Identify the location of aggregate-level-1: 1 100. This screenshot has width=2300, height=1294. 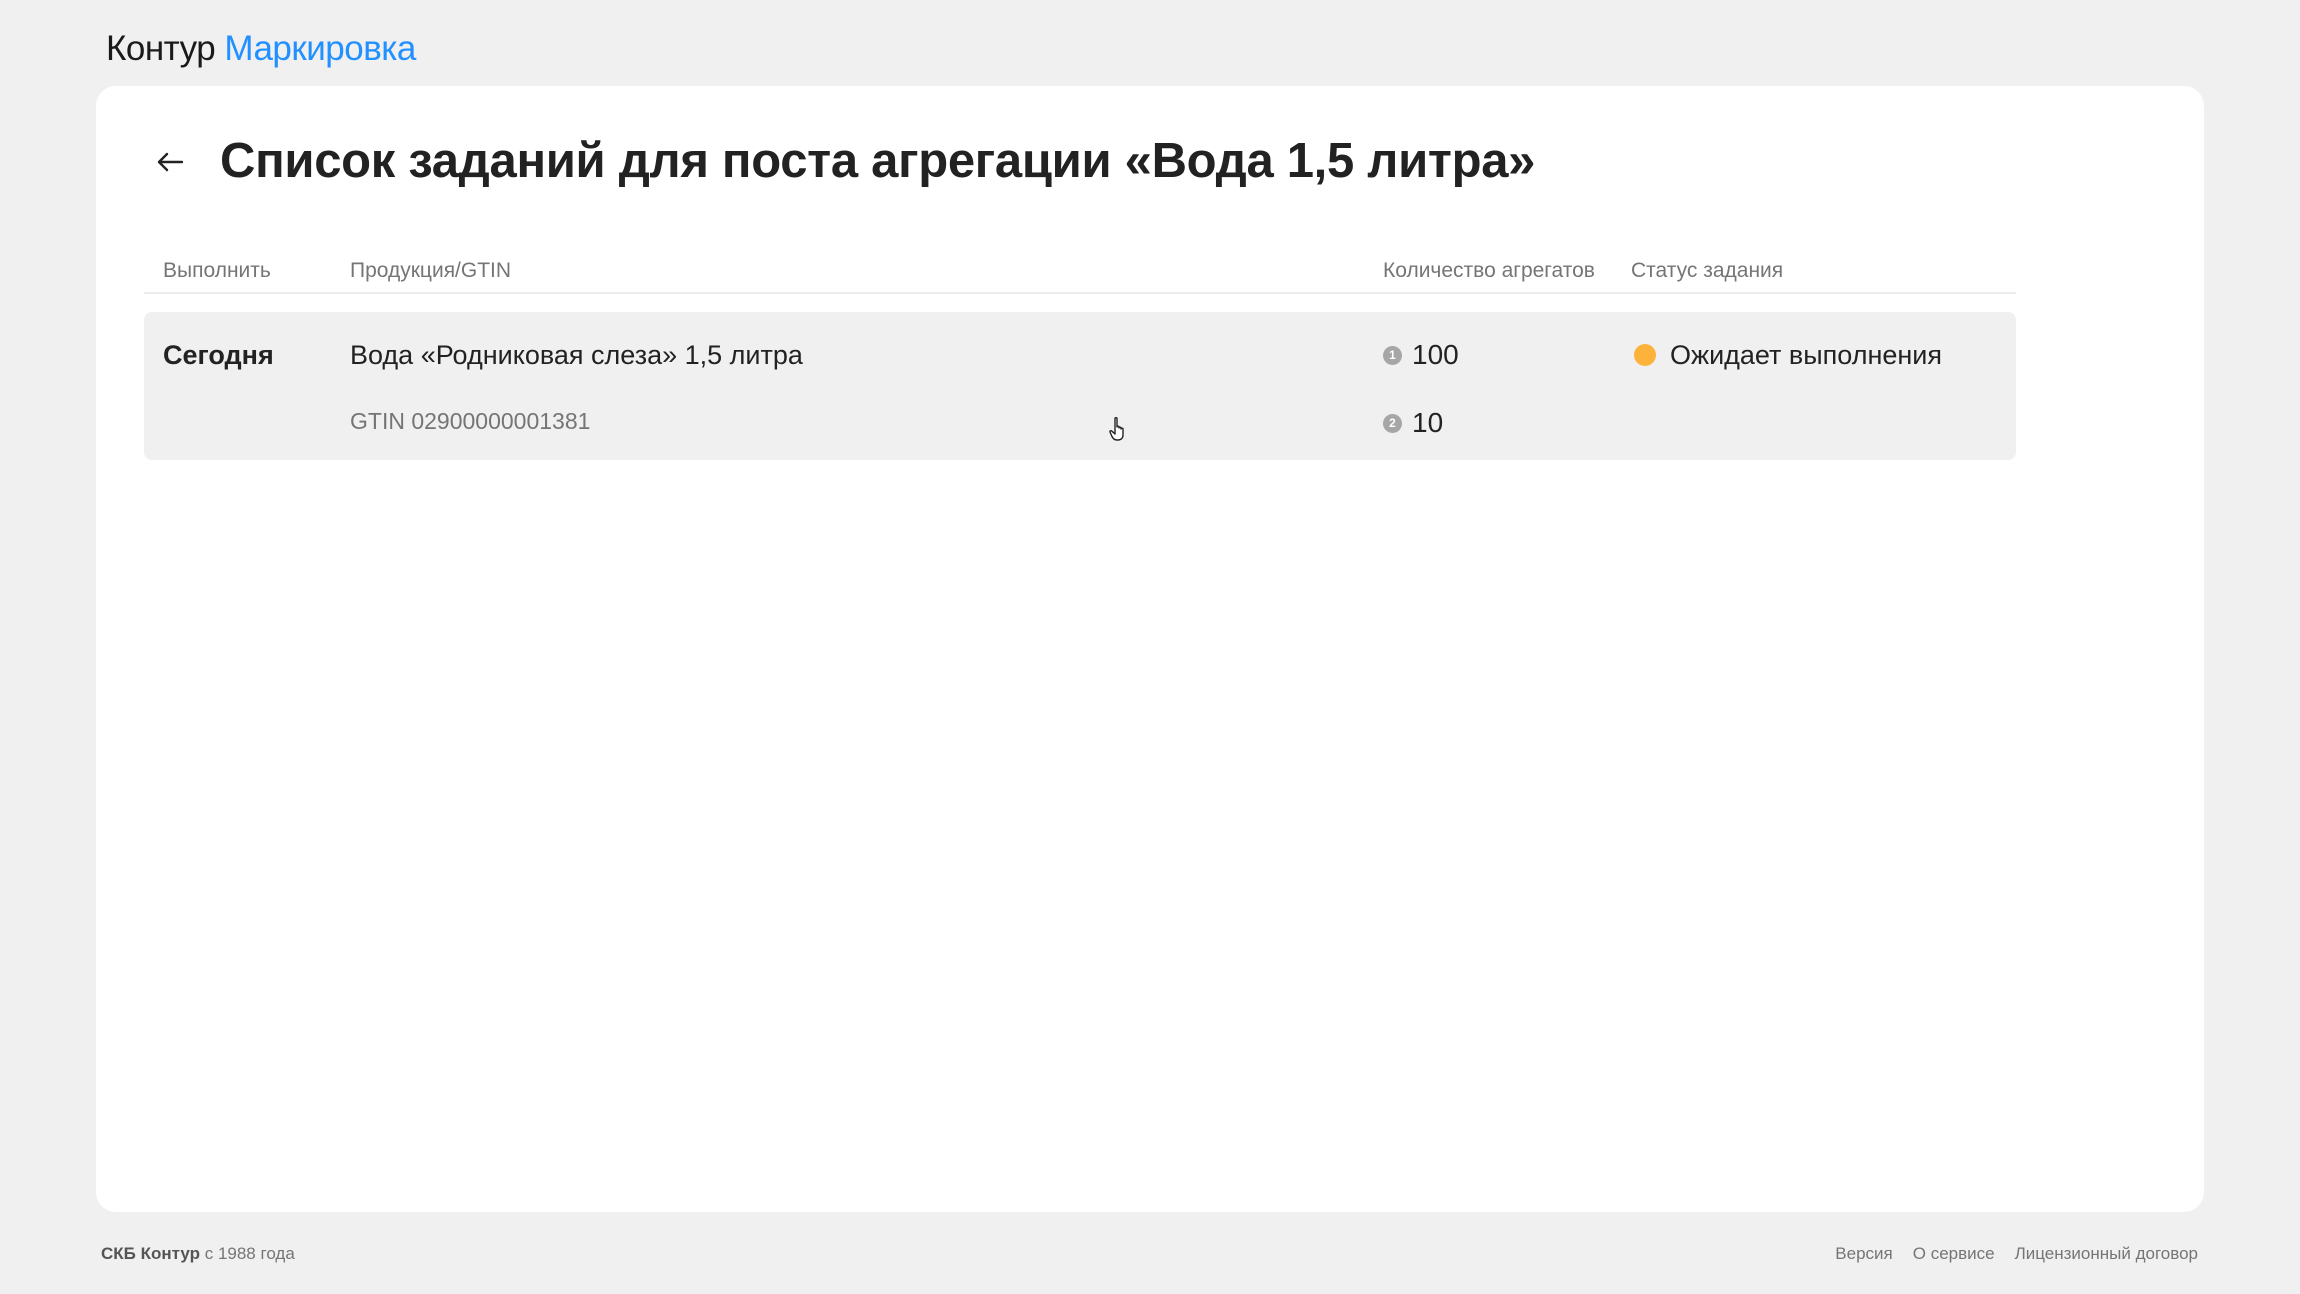
(1421, 355).